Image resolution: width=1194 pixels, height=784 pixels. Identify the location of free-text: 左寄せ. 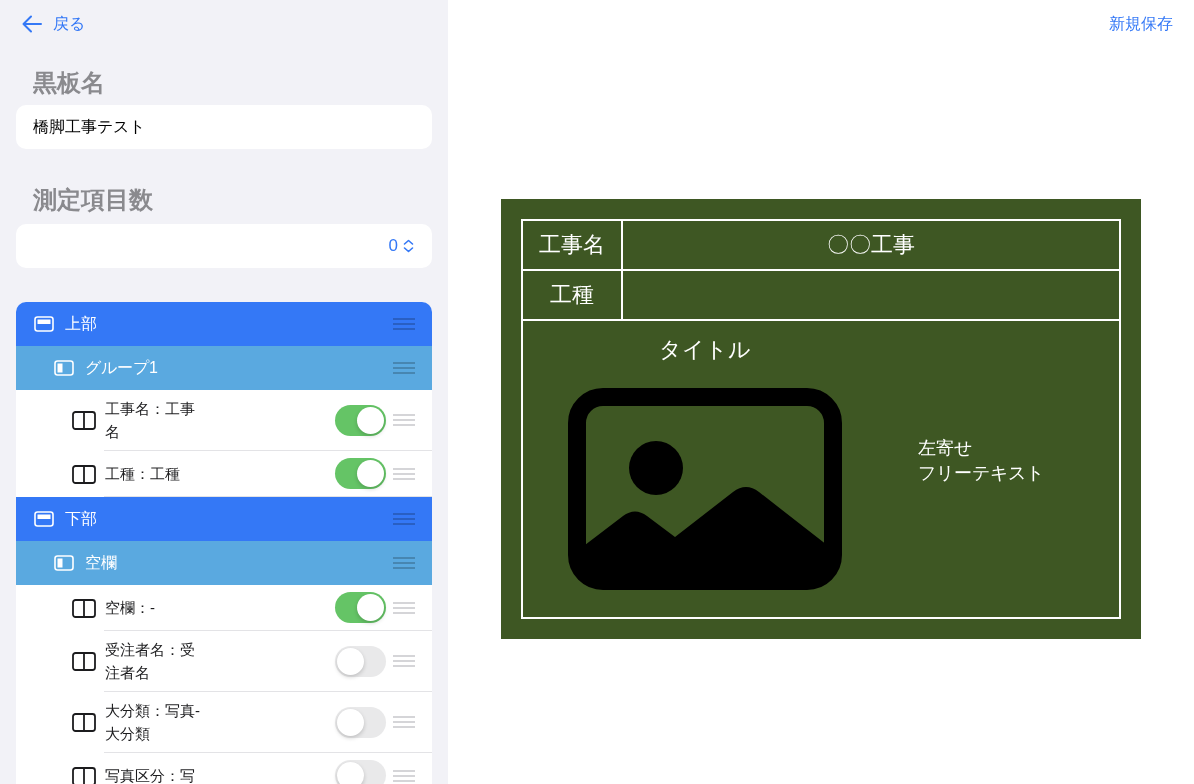
(945, 448).